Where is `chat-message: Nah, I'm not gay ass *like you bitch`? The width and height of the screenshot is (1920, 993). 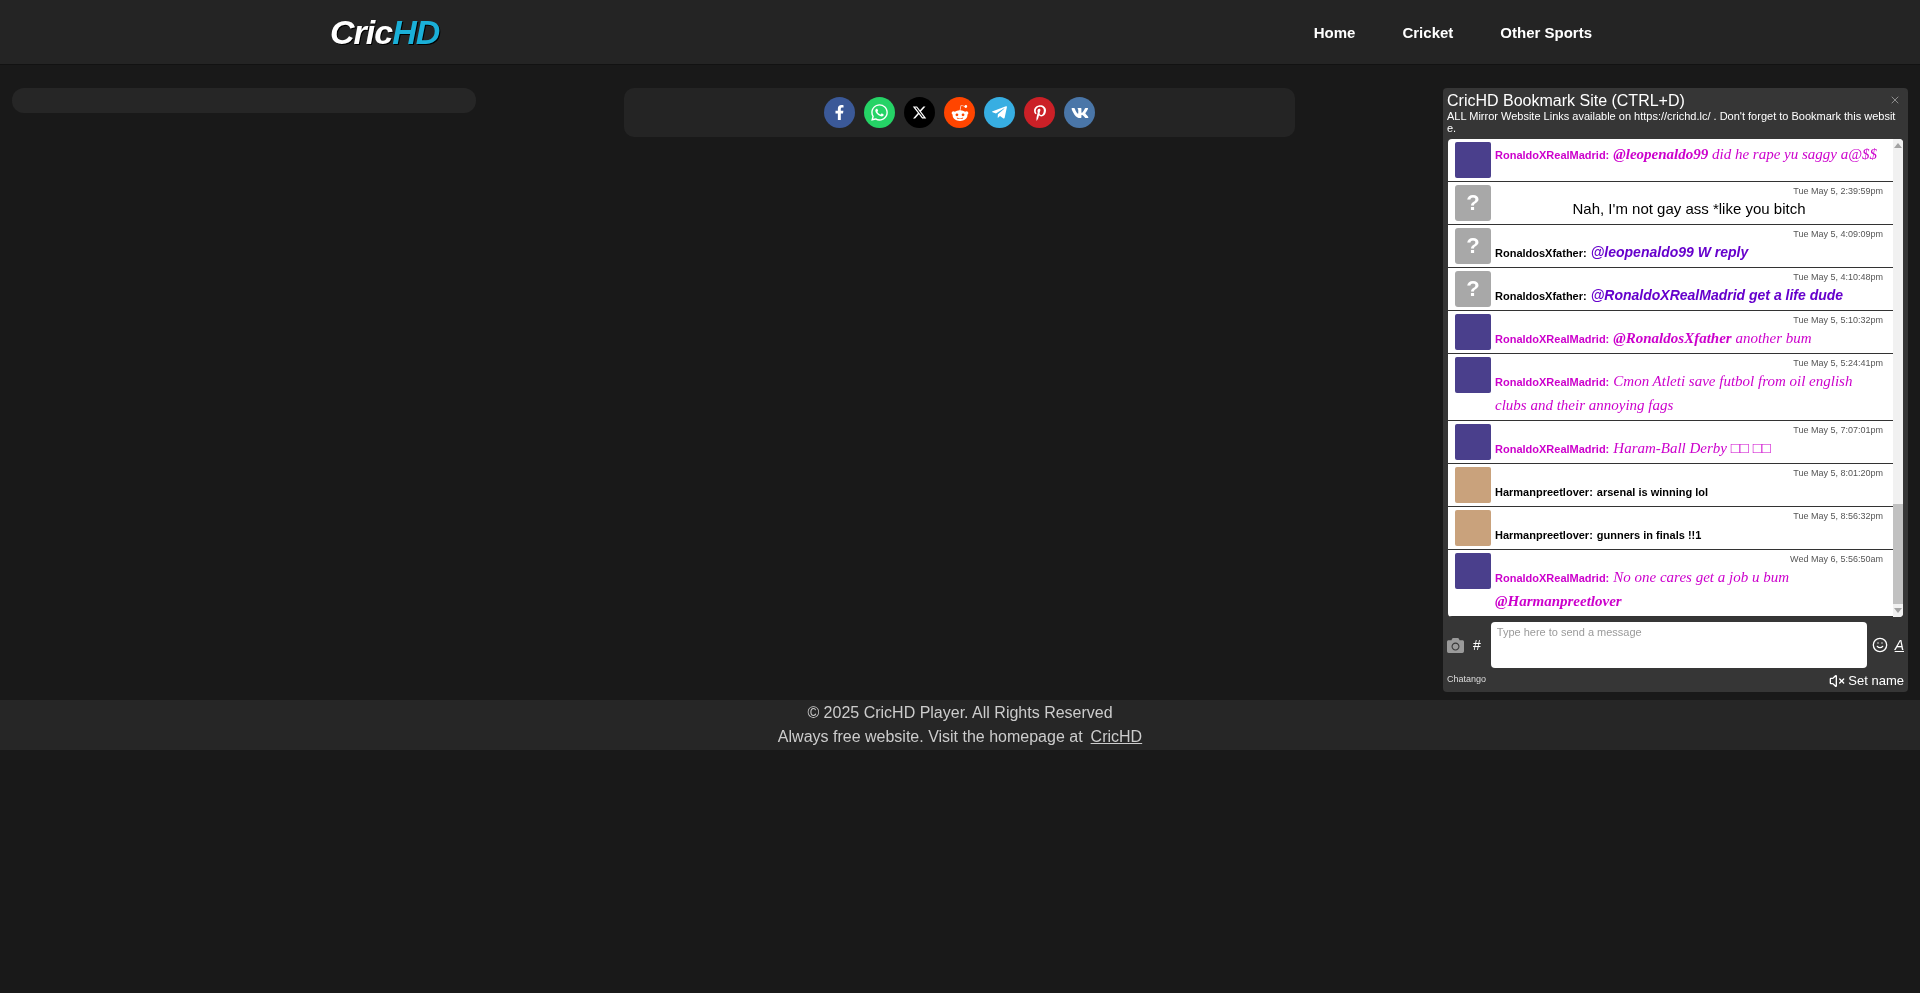 chat-message: Nah, I'm not gay ass *like you bitch is located at coordinates (1689, 209).